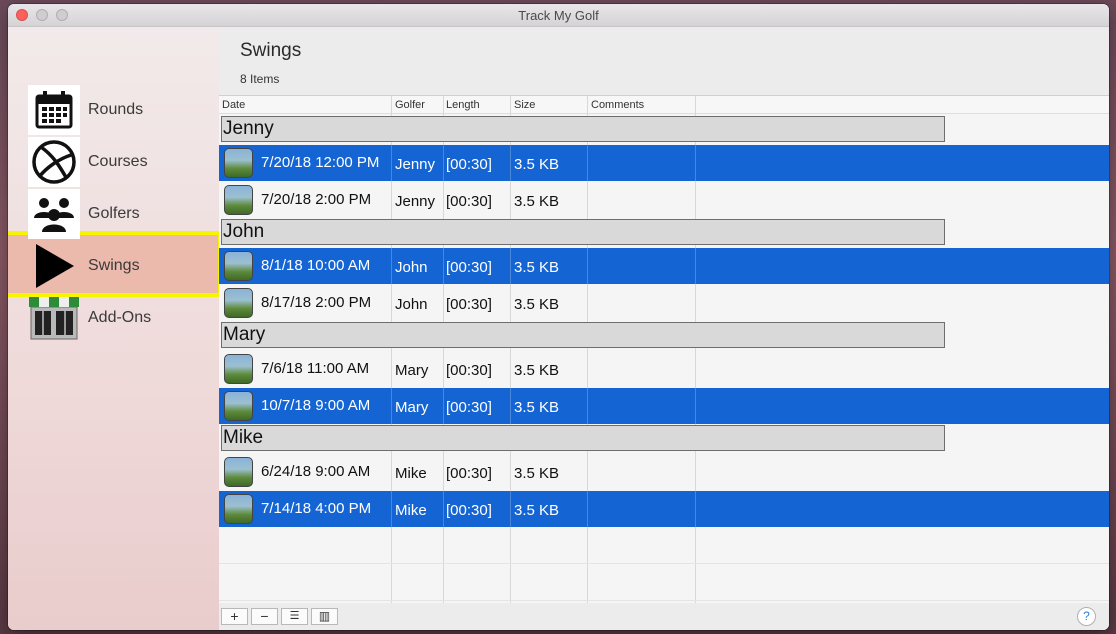 Image resolution: width=1116 pixels, height=634 pixels. What do you see at coordinates (583, 438) in the screenshot?
I see `group-header: Mike` at bounding box center [583, 438].